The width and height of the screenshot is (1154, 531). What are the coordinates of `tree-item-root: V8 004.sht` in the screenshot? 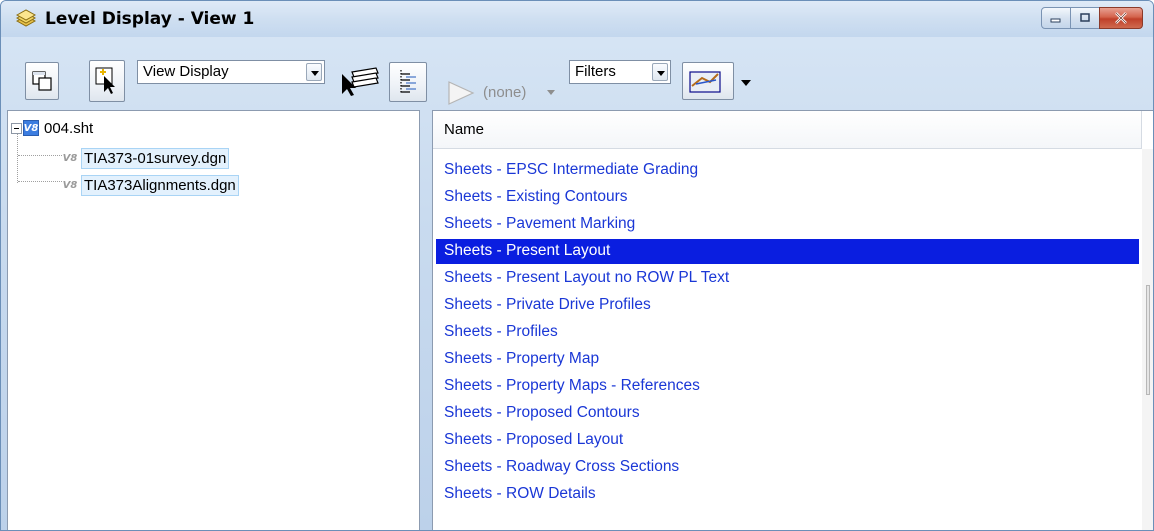 It's located at (53, 128).